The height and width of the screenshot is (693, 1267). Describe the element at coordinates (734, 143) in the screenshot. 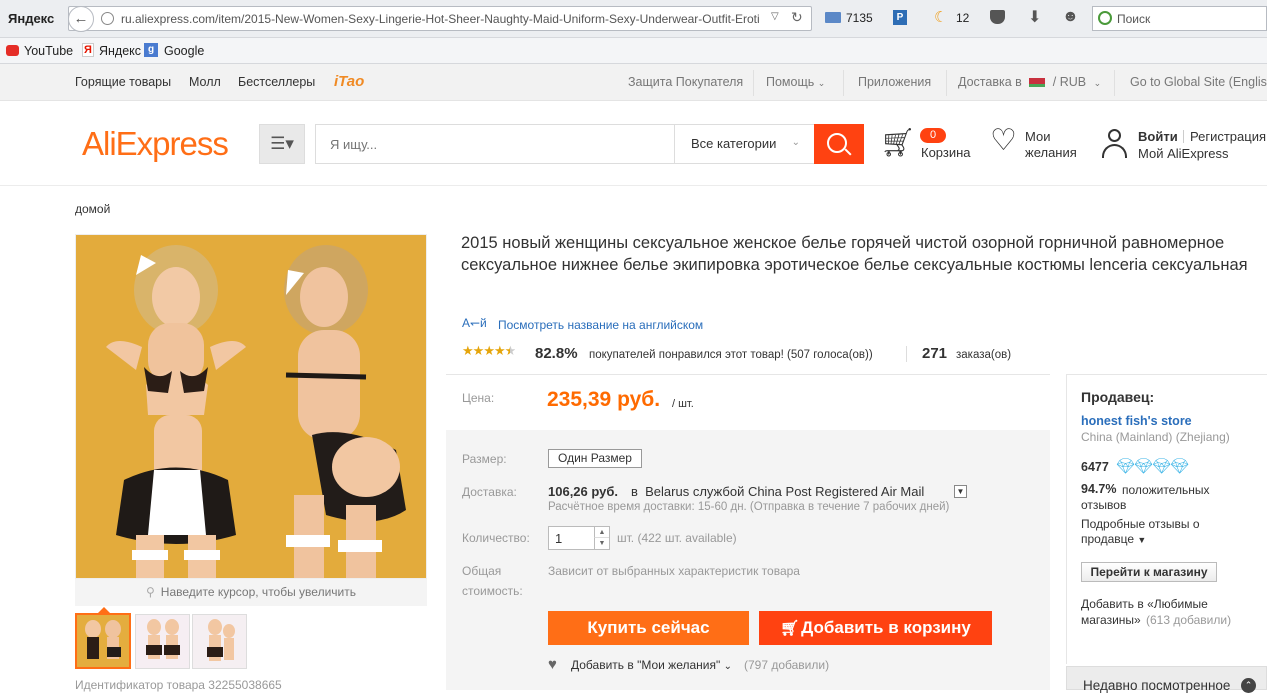

I see `category-select-value: Все категории` at that location.